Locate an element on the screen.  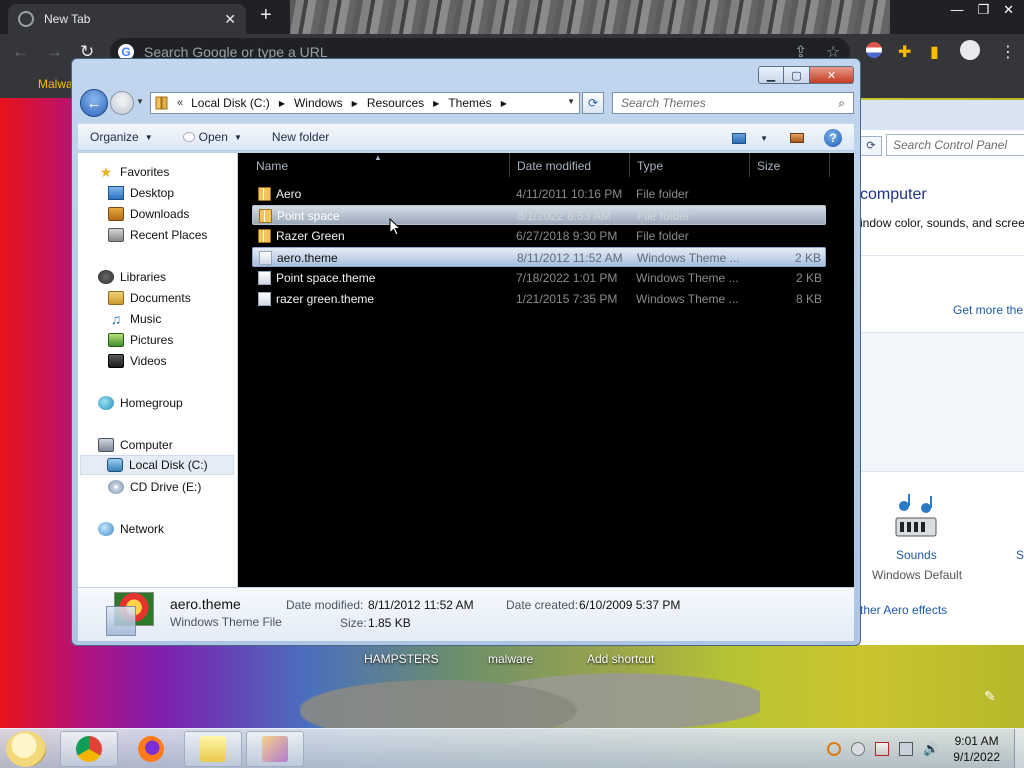
get-more-themes-link: Get more the is located at coordinates (988, 310).